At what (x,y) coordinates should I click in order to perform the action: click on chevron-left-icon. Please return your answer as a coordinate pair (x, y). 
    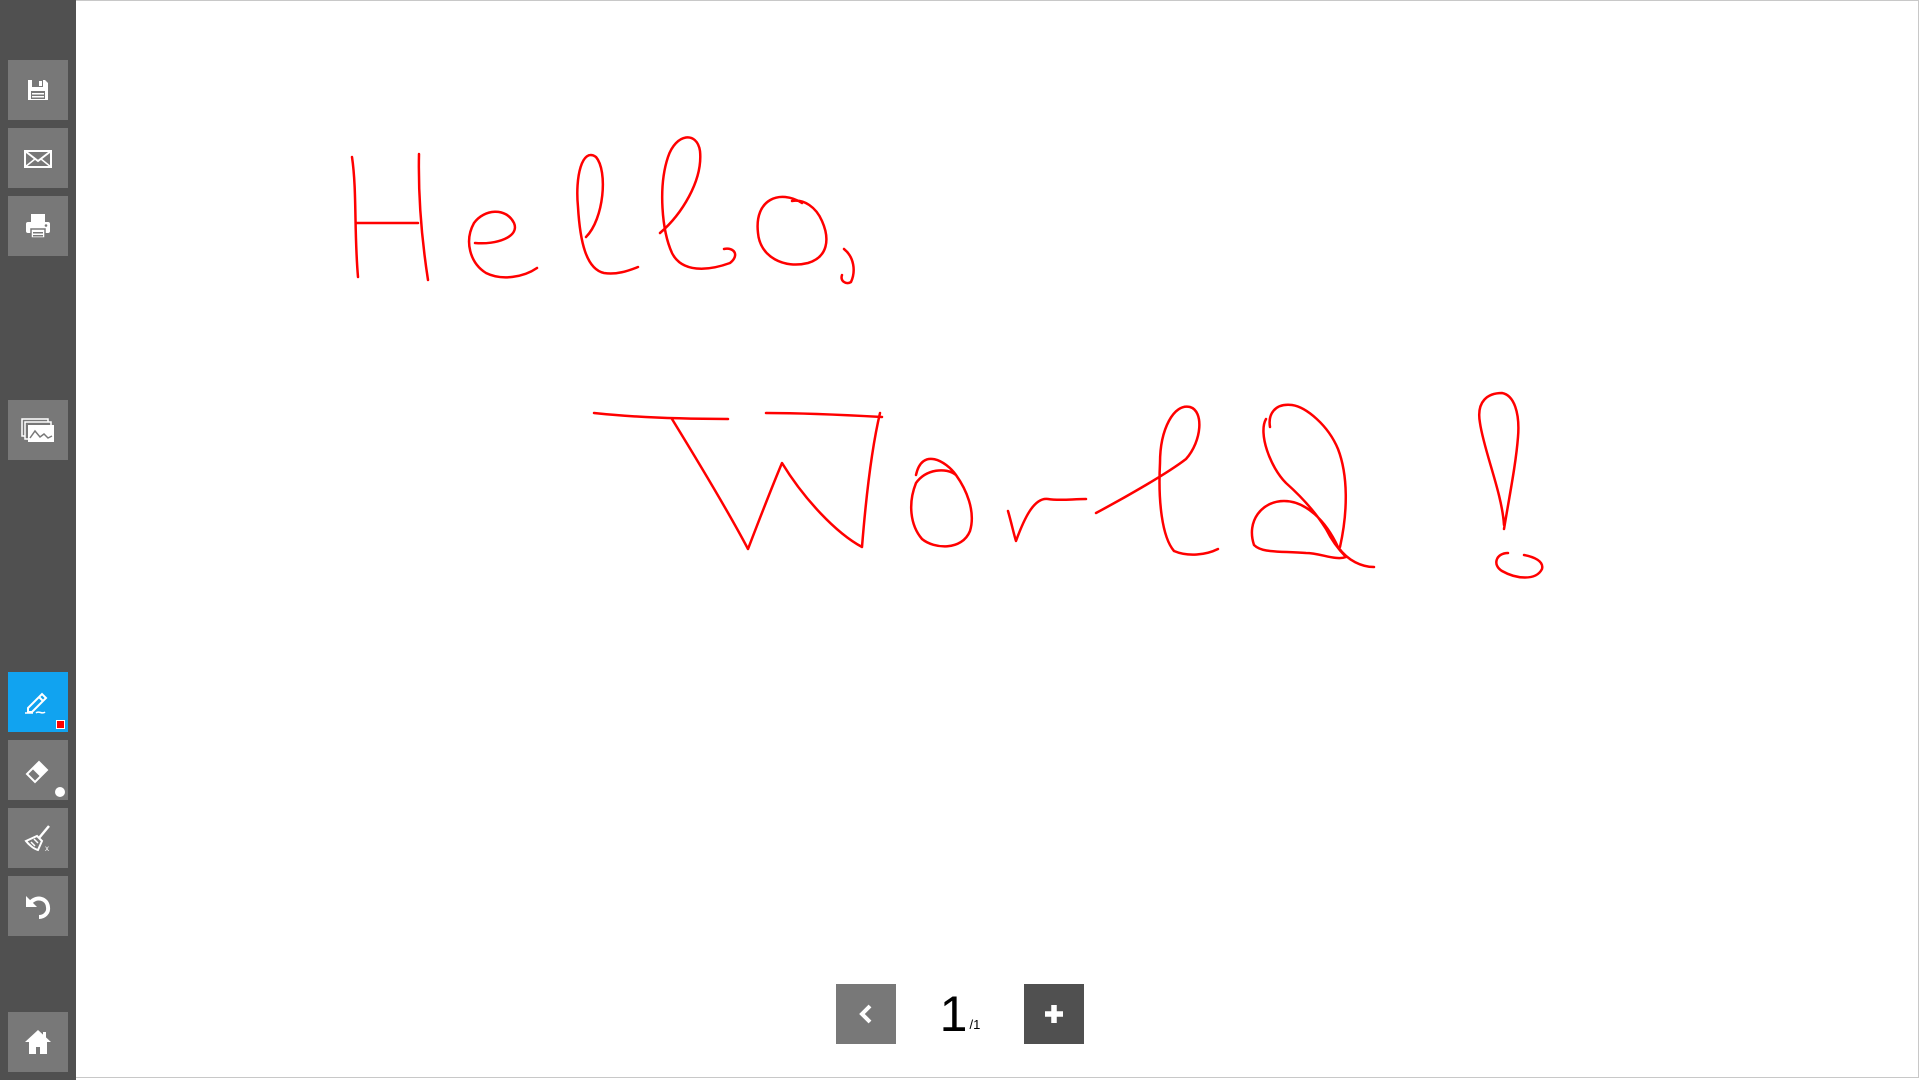
    Looking at the image, I should click on (865, 1014).